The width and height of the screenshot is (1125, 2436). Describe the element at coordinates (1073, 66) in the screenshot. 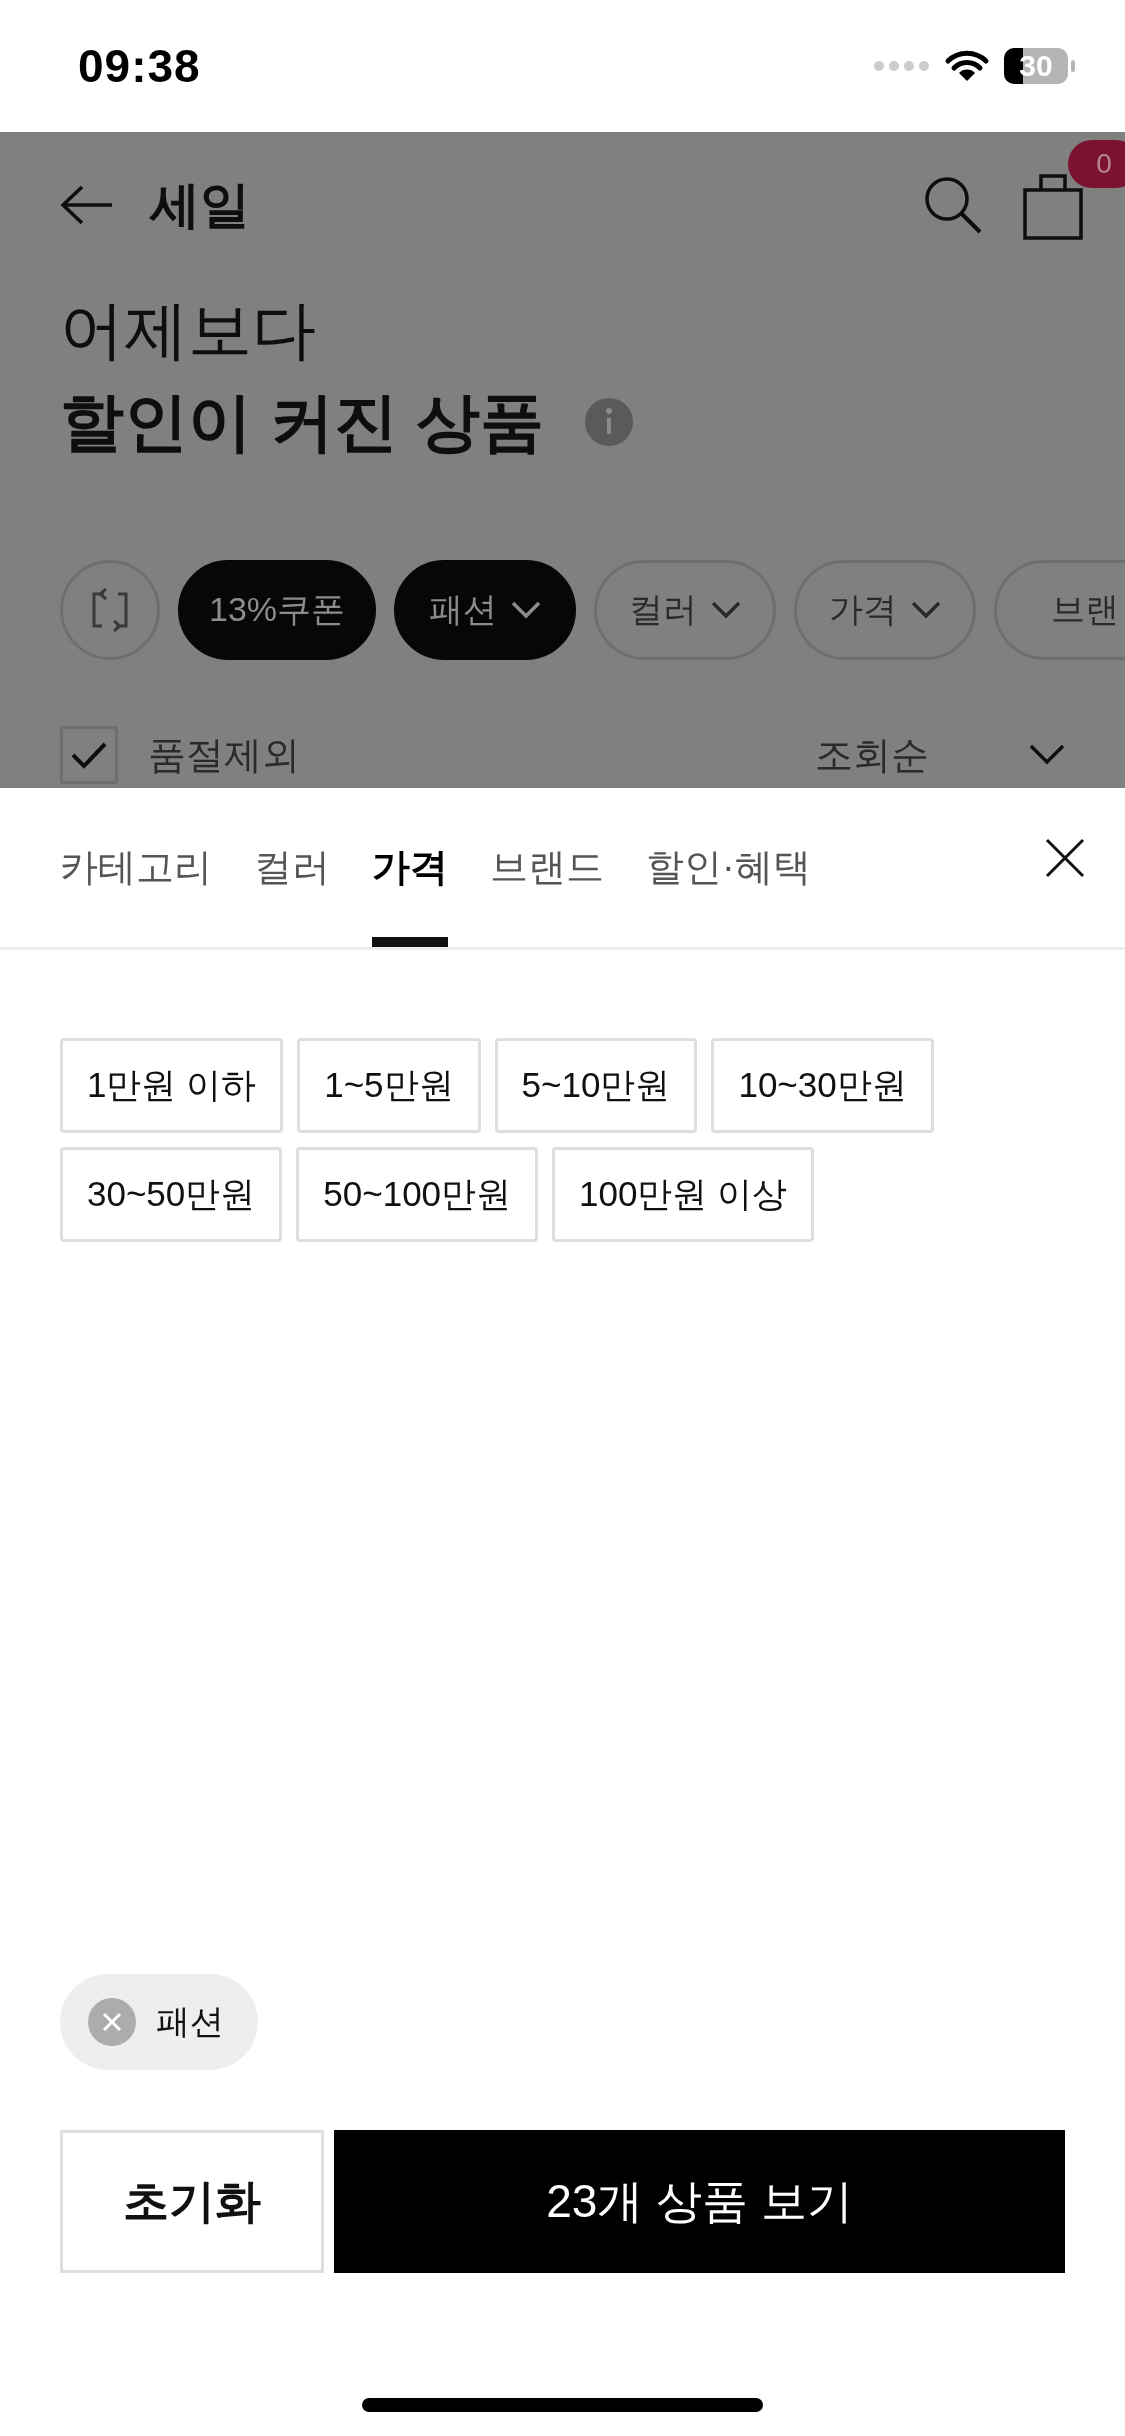

I see `battery-tip-icon` at that location.